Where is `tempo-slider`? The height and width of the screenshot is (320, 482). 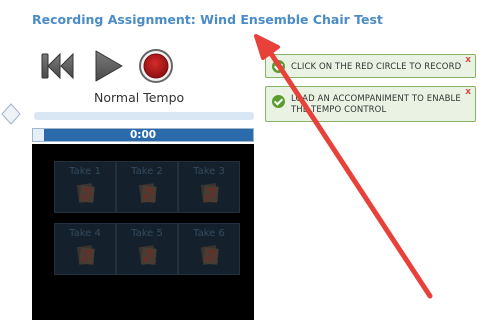 tempo-slider is located at coordinates (144, 116).